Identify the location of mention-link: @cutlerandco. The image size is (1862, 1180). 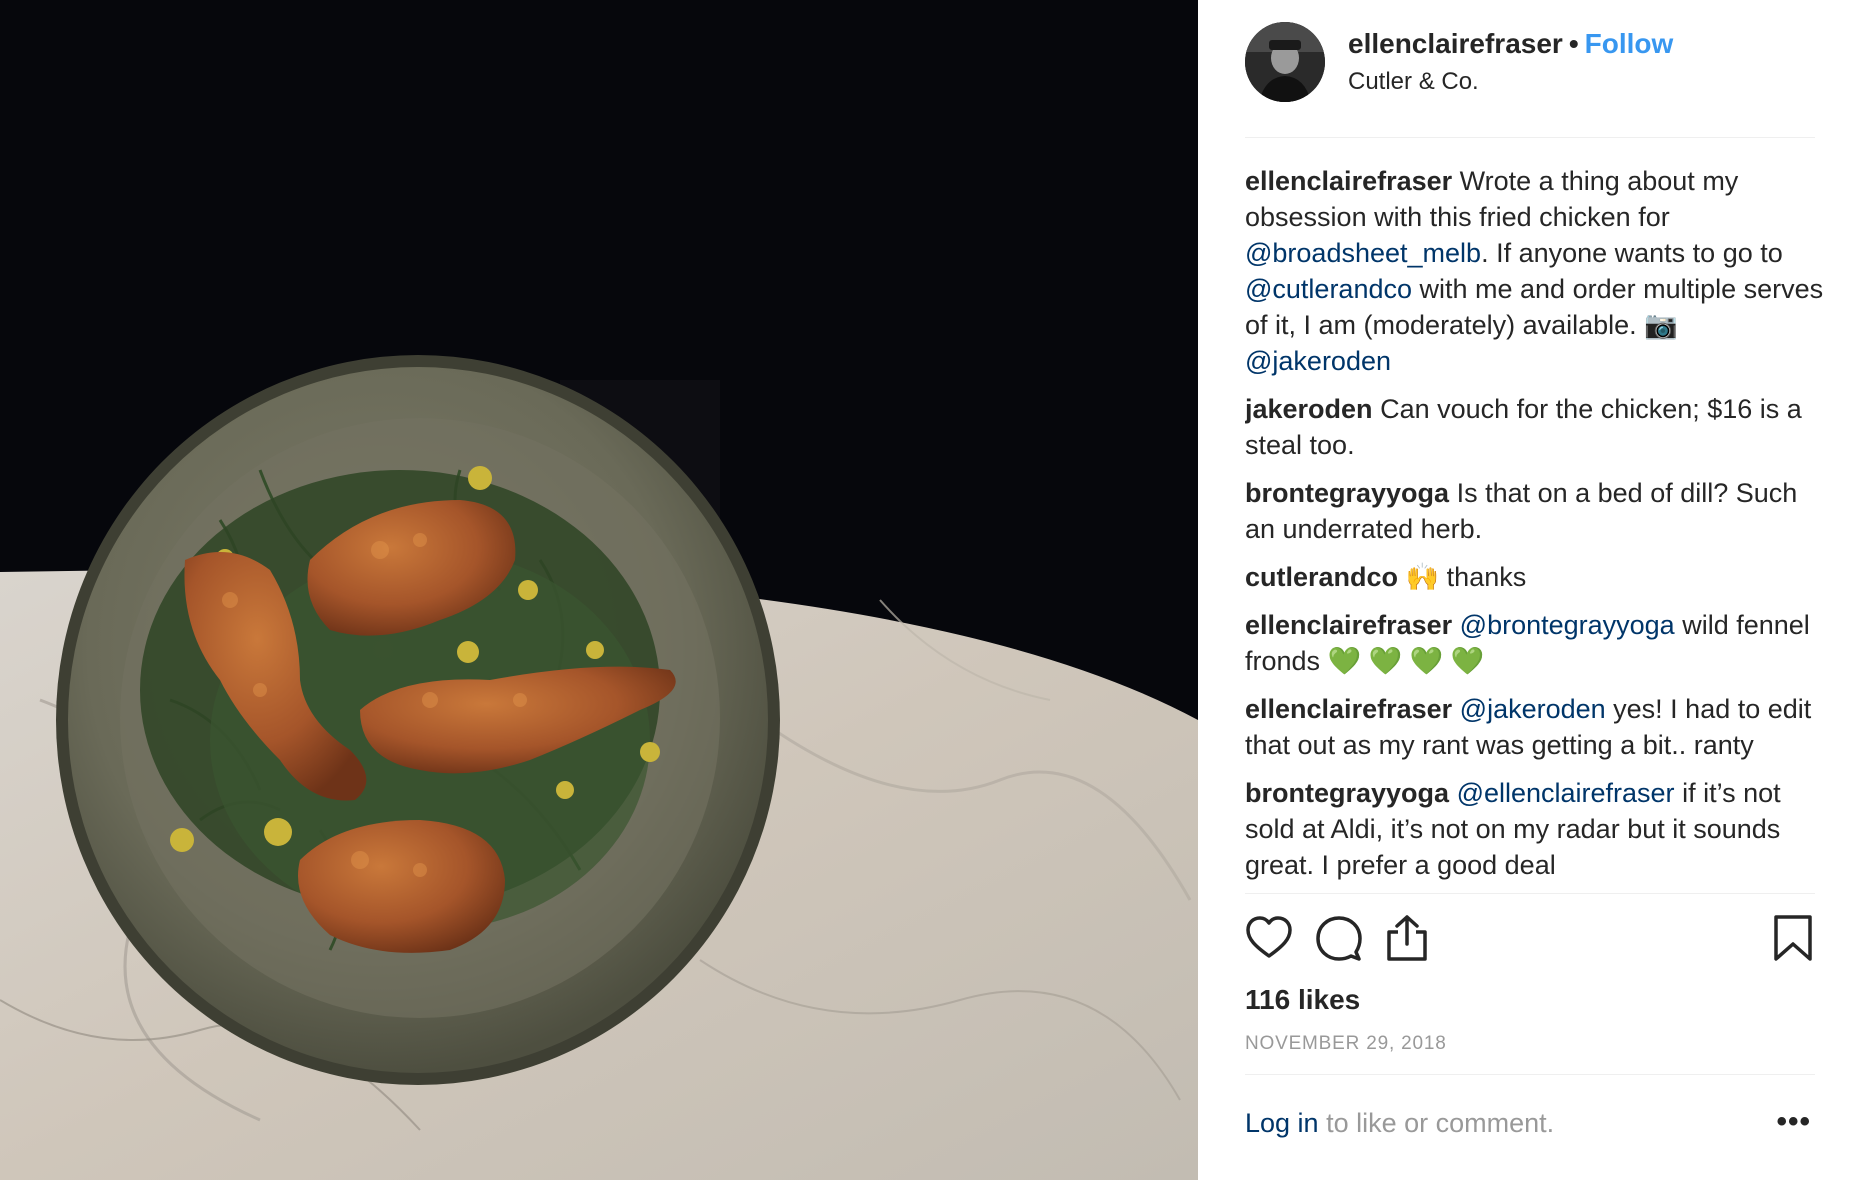
(1328, 289).